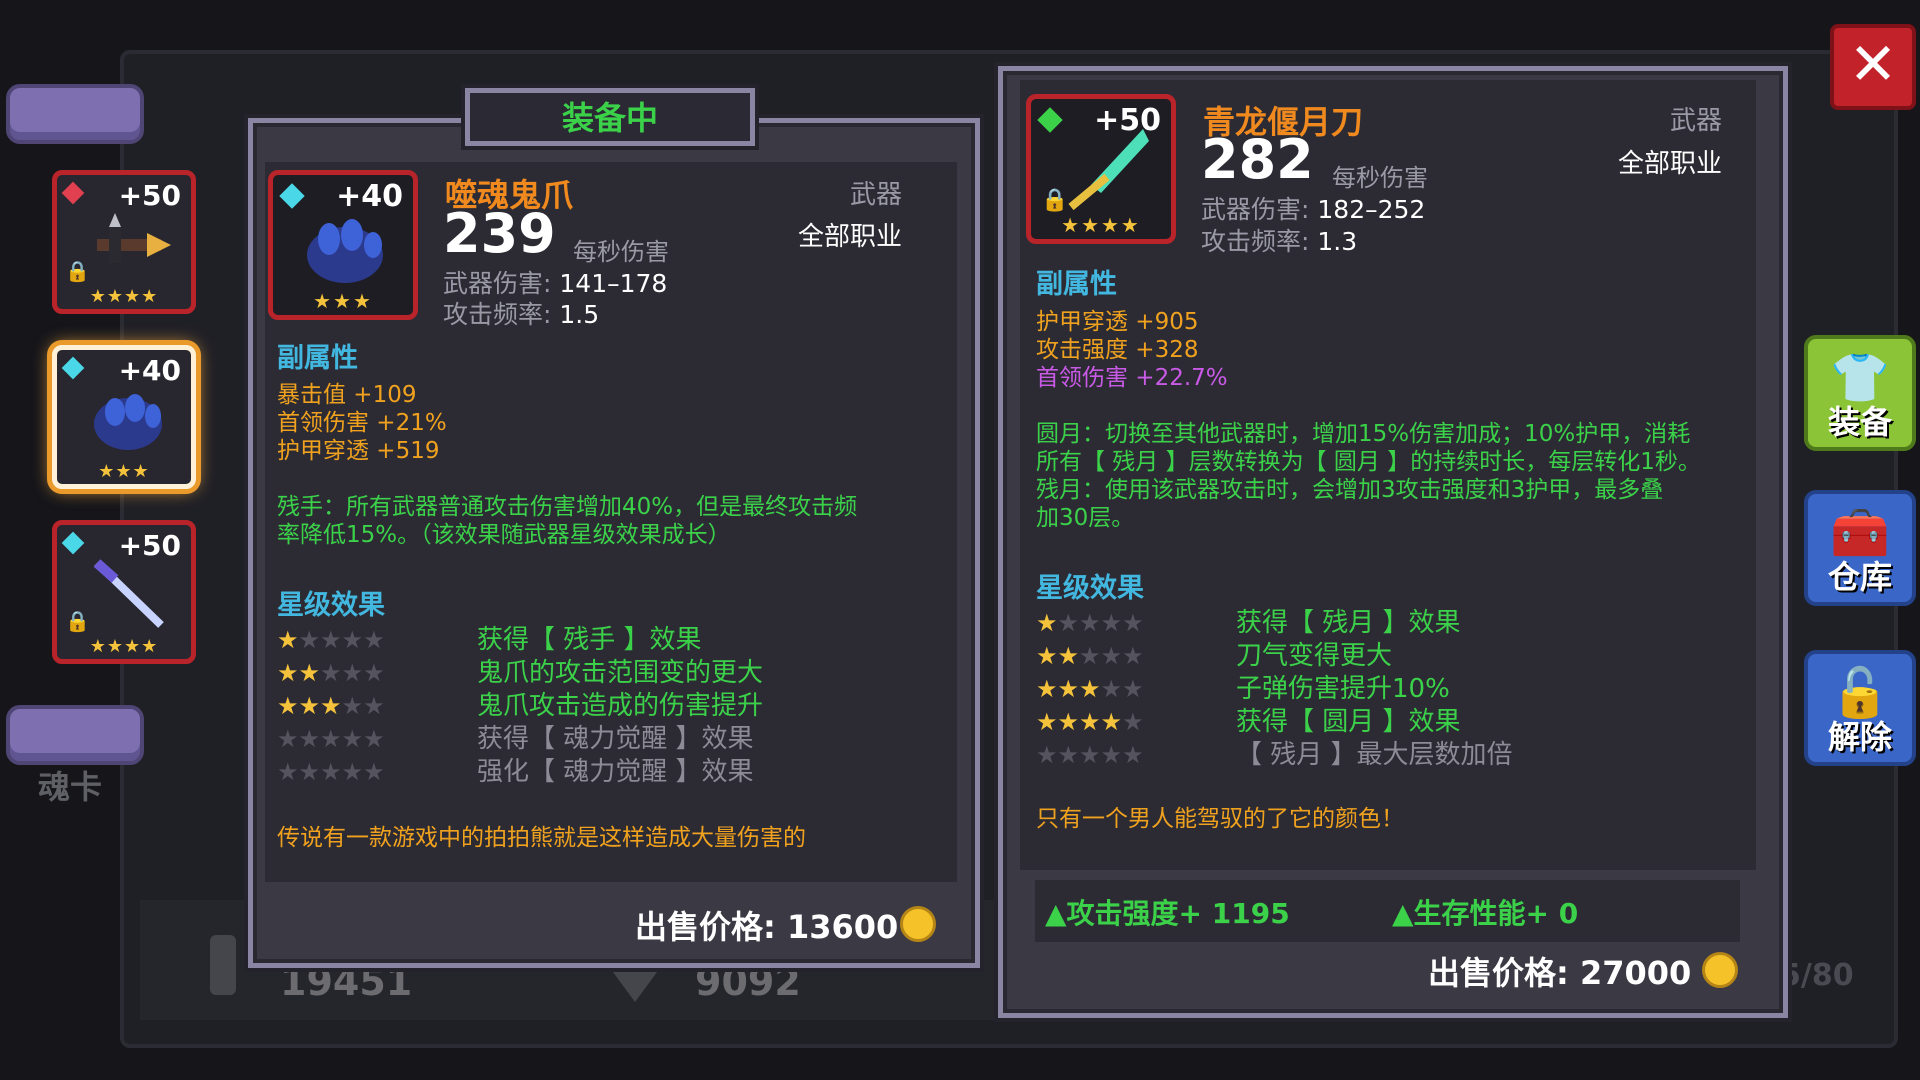 Image resolution: width=1920 pixels, height=1080 pixels. What do you see at coordinates (521, 313) in the screenshot?
I see `equipped-rate: 攻击频率: 1.5` at bounding box center [521, 313].